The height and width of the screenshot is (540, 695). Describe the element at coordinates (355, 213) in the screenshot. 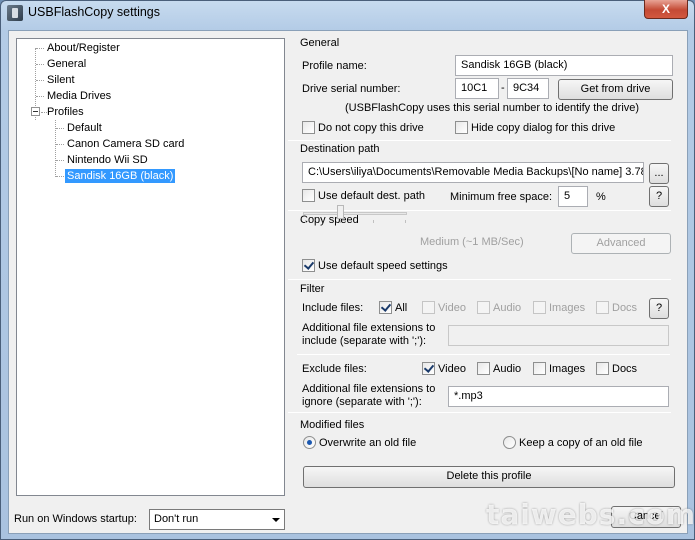

I see `speed-slider-track` at that location.